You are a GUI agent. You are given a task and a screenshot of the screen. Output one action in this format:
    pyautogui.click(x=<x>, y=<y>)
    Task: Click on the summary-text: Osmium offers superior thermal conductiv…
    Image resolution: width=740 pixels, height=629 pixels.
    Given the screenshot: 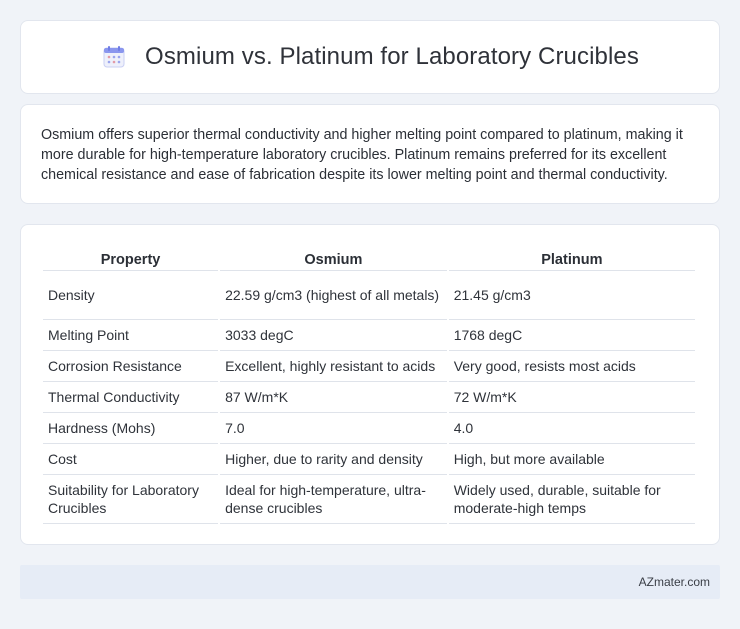 What is the action you would take?
    pyautogui.click(x=362, y=155)
    